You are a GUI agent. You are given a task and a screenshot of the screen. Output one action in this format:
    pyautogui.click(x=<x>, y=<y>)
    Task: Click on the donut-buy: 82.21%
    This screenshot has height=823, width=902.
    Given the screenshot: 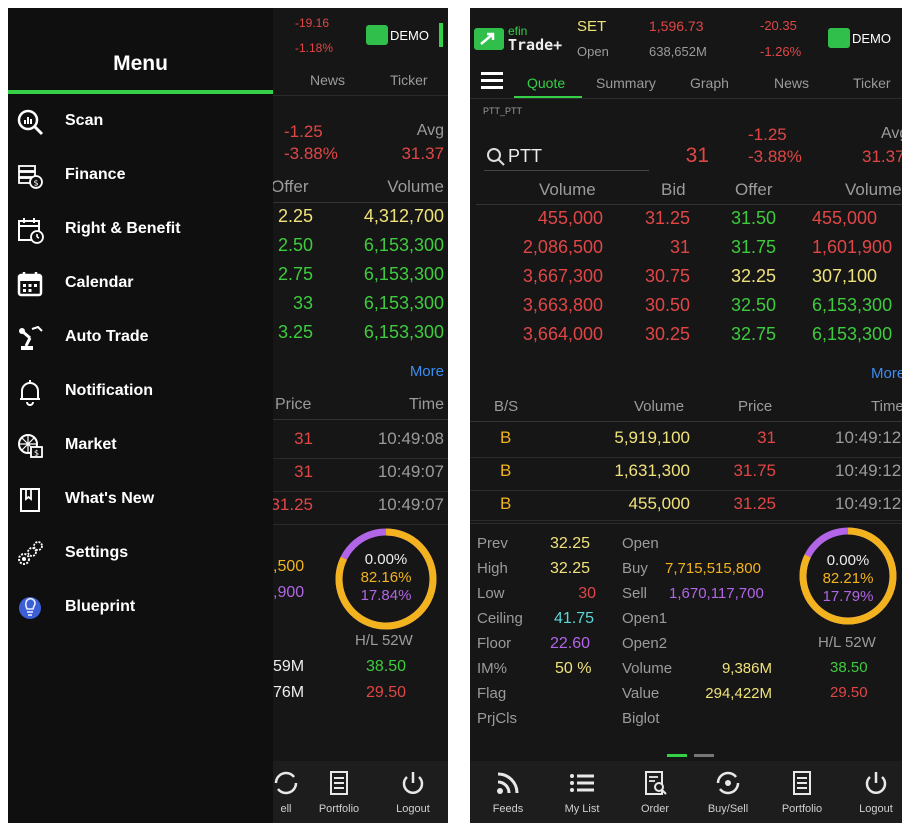 What is the action you would take?
    pyautogui.click(x=848, y=578)
    